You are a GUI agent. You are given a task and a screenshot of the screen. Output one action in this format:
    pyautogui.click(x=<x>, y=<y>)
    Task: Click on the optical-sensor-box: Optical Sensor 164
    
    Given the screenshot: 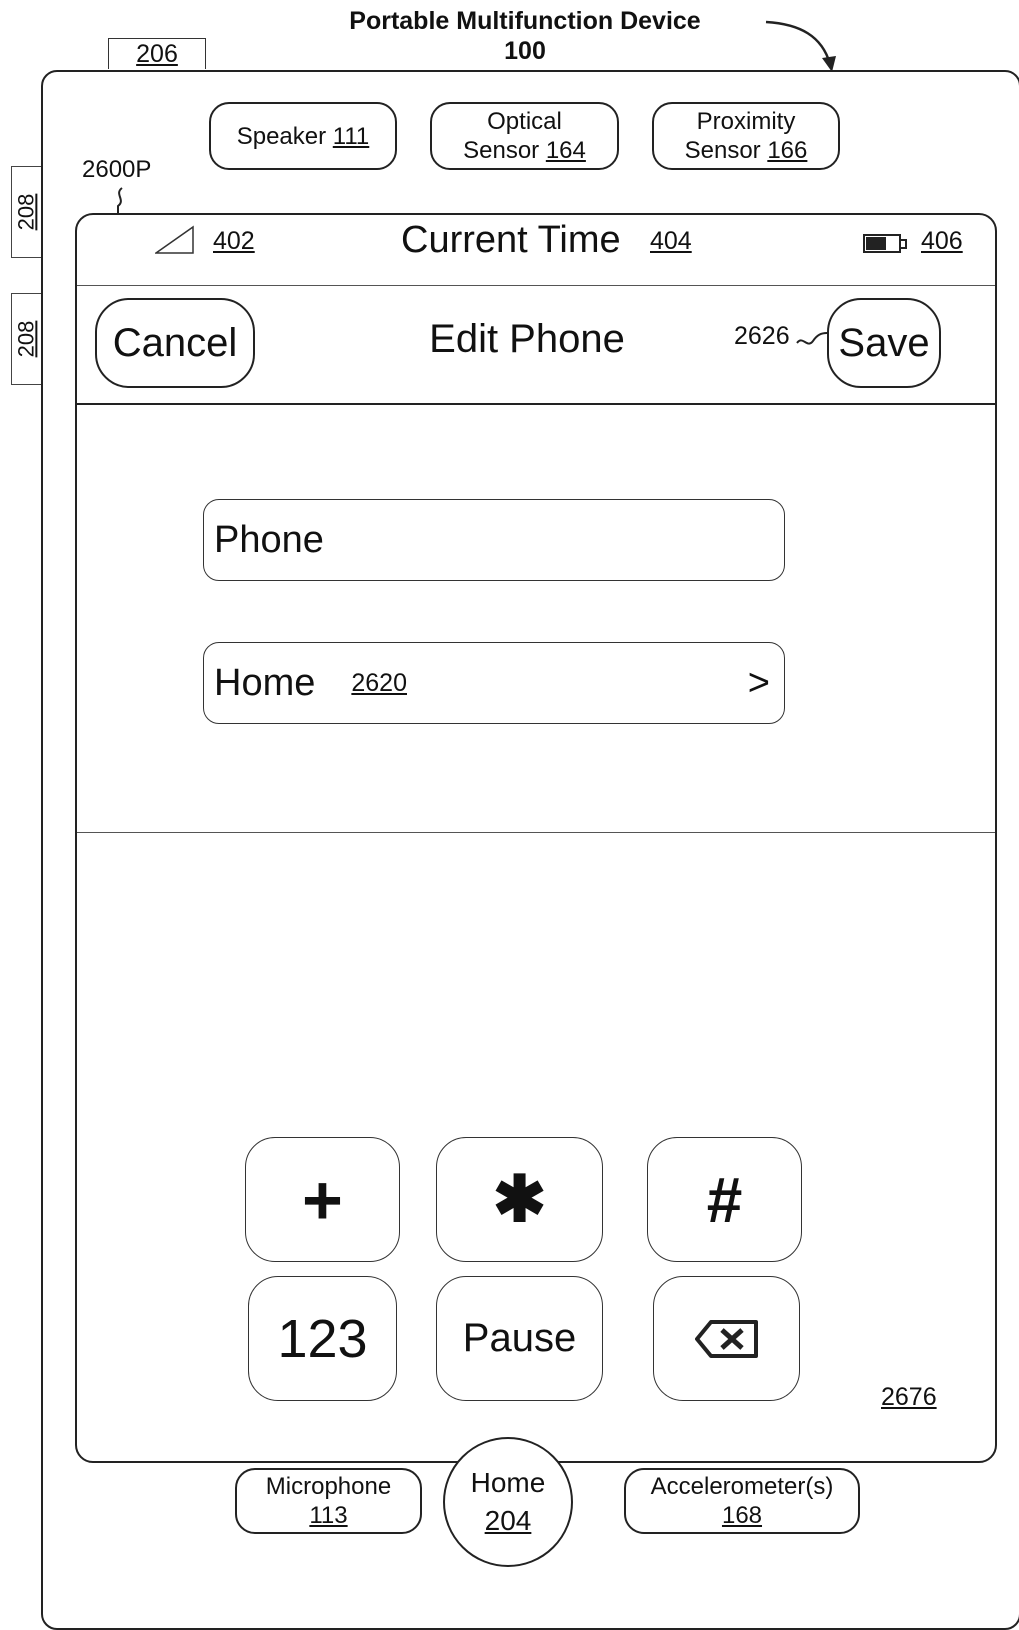 What is the action you would take?
    pyautogui.click(x=524, y=136)
    